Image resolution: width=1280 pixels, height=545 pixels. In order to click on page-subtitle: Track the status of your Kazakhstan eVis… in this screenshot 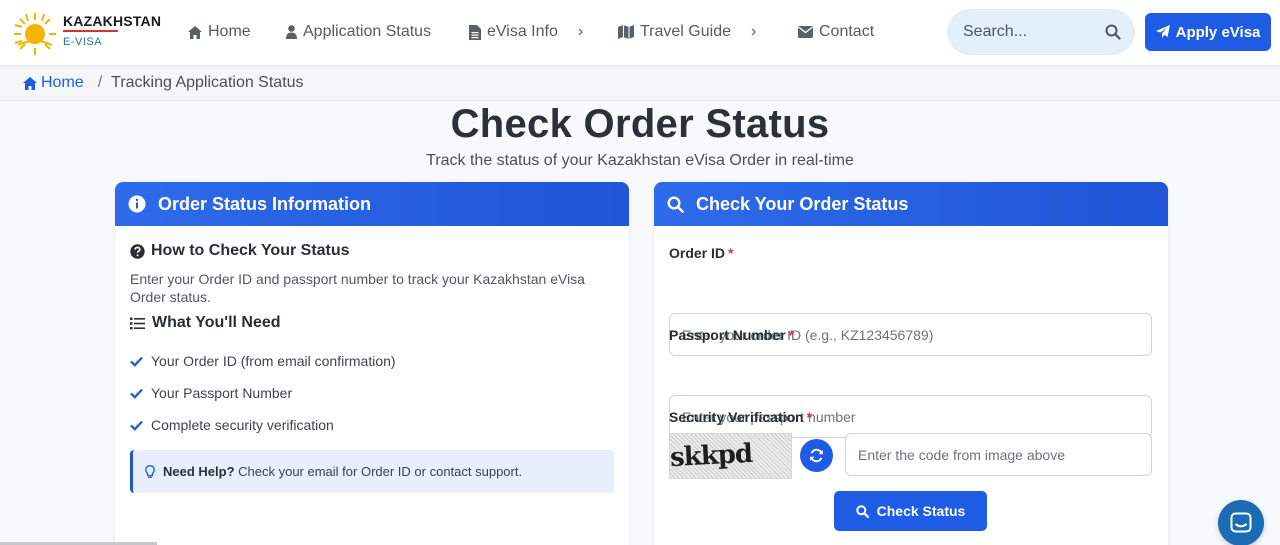, I will do `click(640, 160)`.